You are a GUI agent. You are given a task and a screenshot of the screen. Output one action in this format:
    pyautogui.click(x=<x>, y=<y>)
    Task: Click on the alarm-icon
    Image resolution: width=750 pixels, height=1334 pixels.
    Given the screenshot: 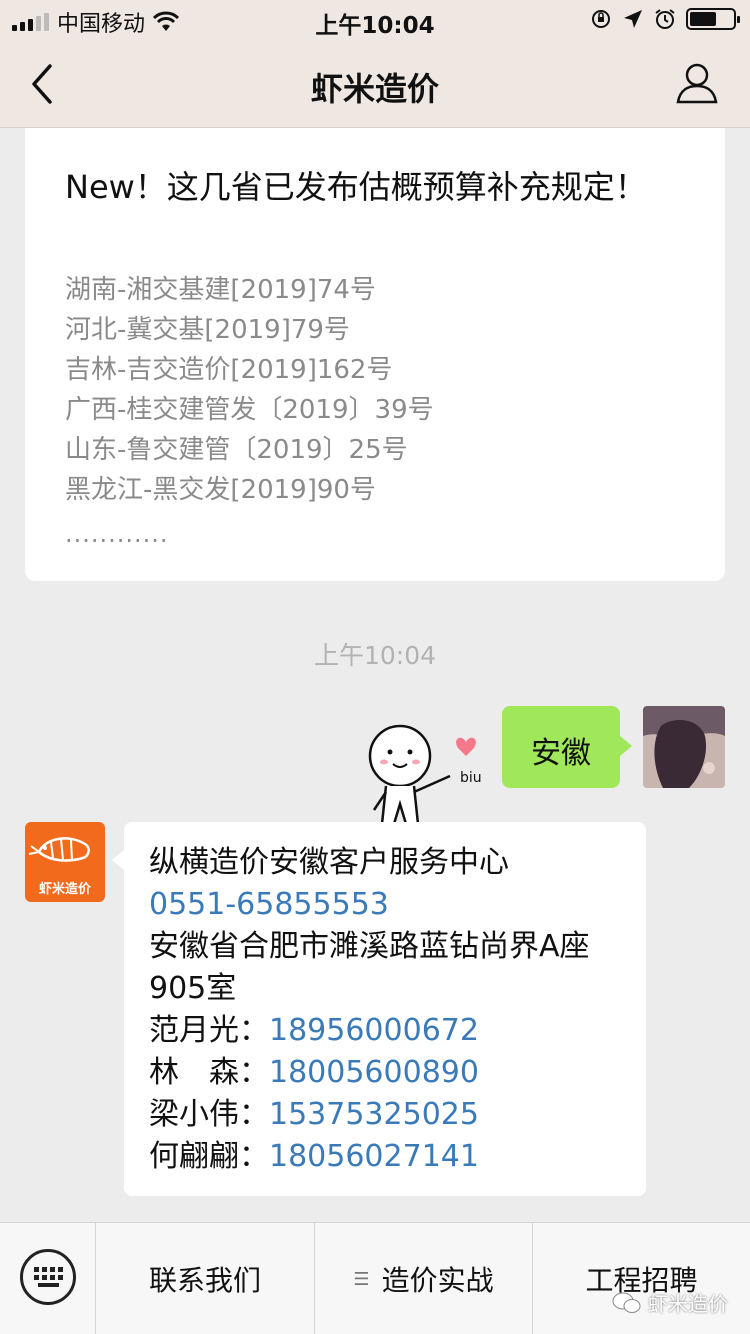 What is the action you would take?
    pyautogui.click(x=665, y=19)
    